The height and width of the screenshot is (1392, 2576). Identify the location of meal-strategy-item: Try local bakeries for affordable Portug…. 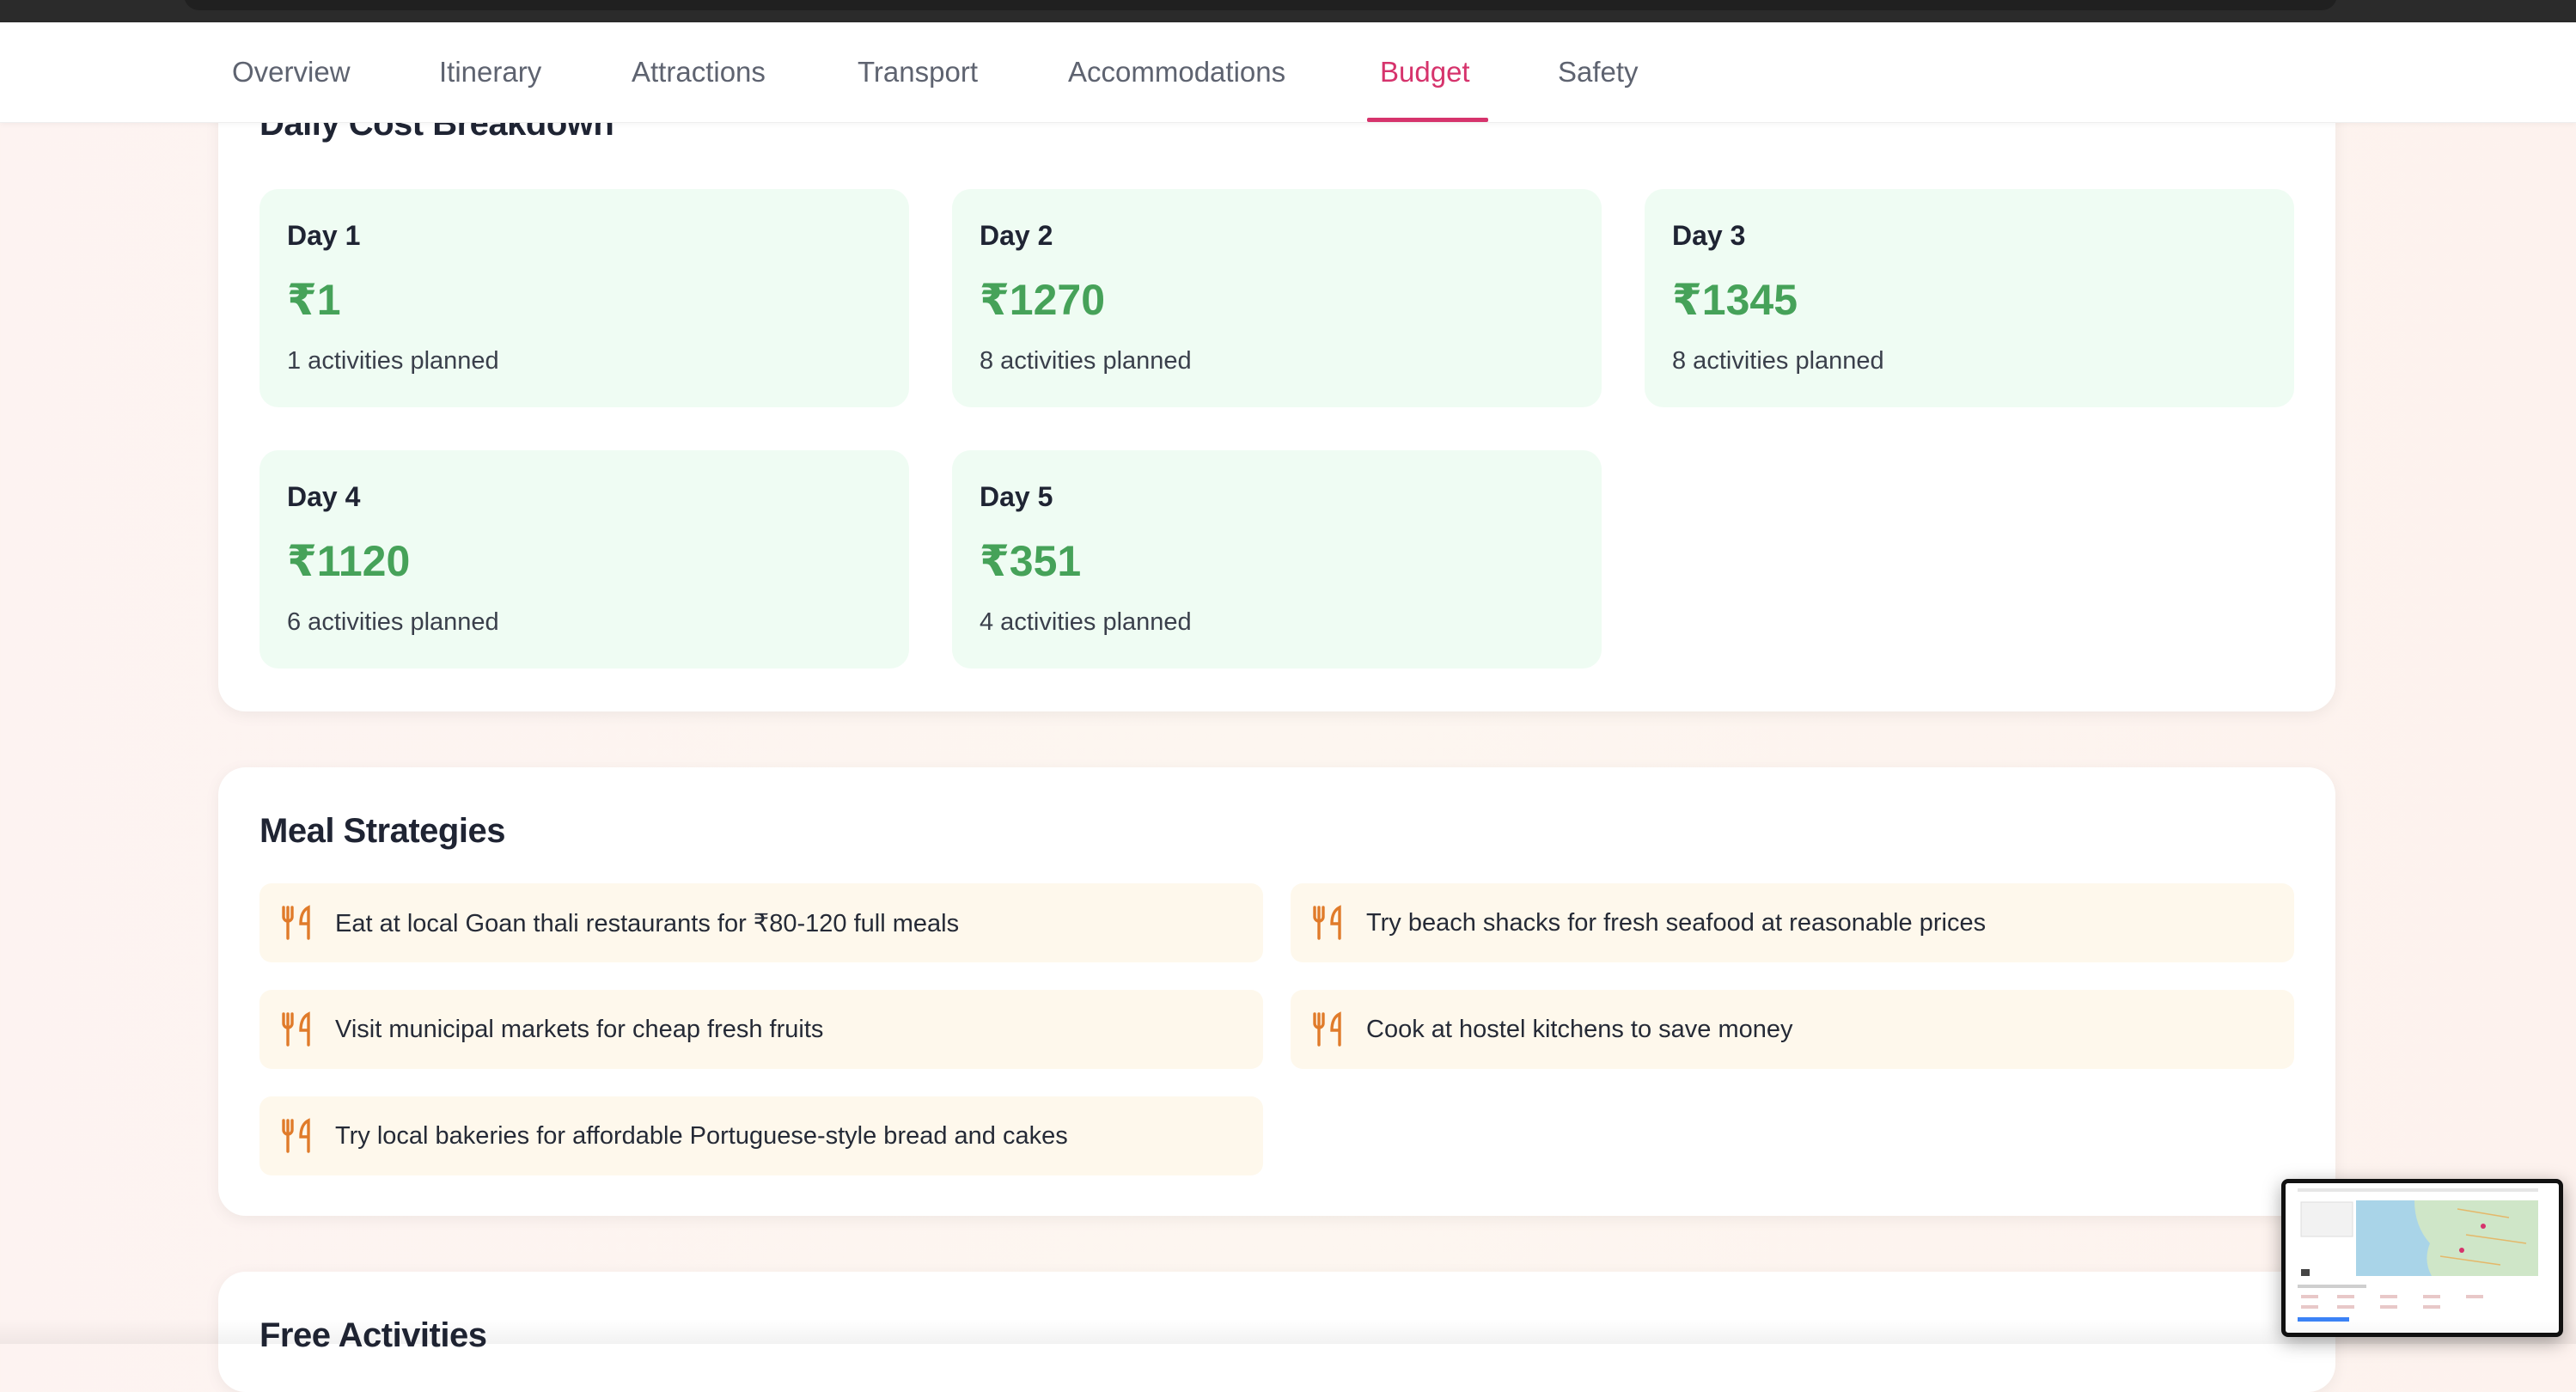
(761, 1135).